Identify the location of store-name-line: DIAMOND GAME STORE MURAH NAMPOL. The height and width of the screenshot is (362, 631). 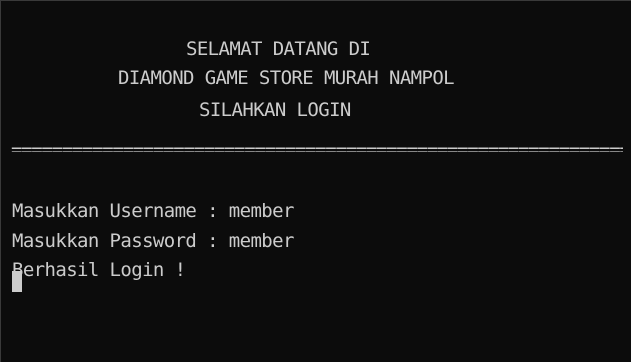
(286, 78).